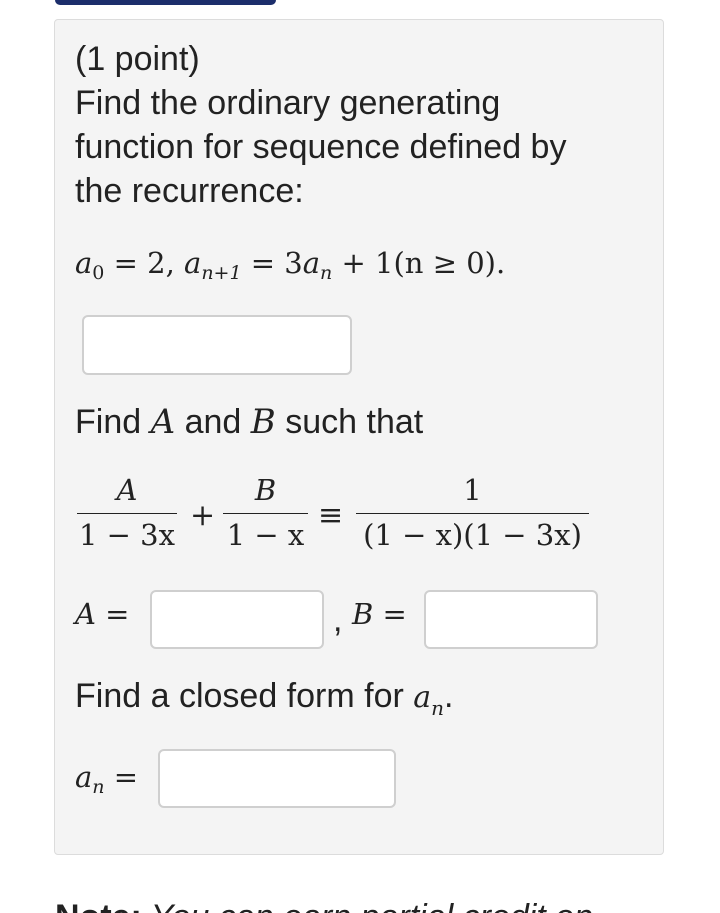 The width and height of the screenshot is (720, 913). I want to click on b-value-input, so click(511, 619).